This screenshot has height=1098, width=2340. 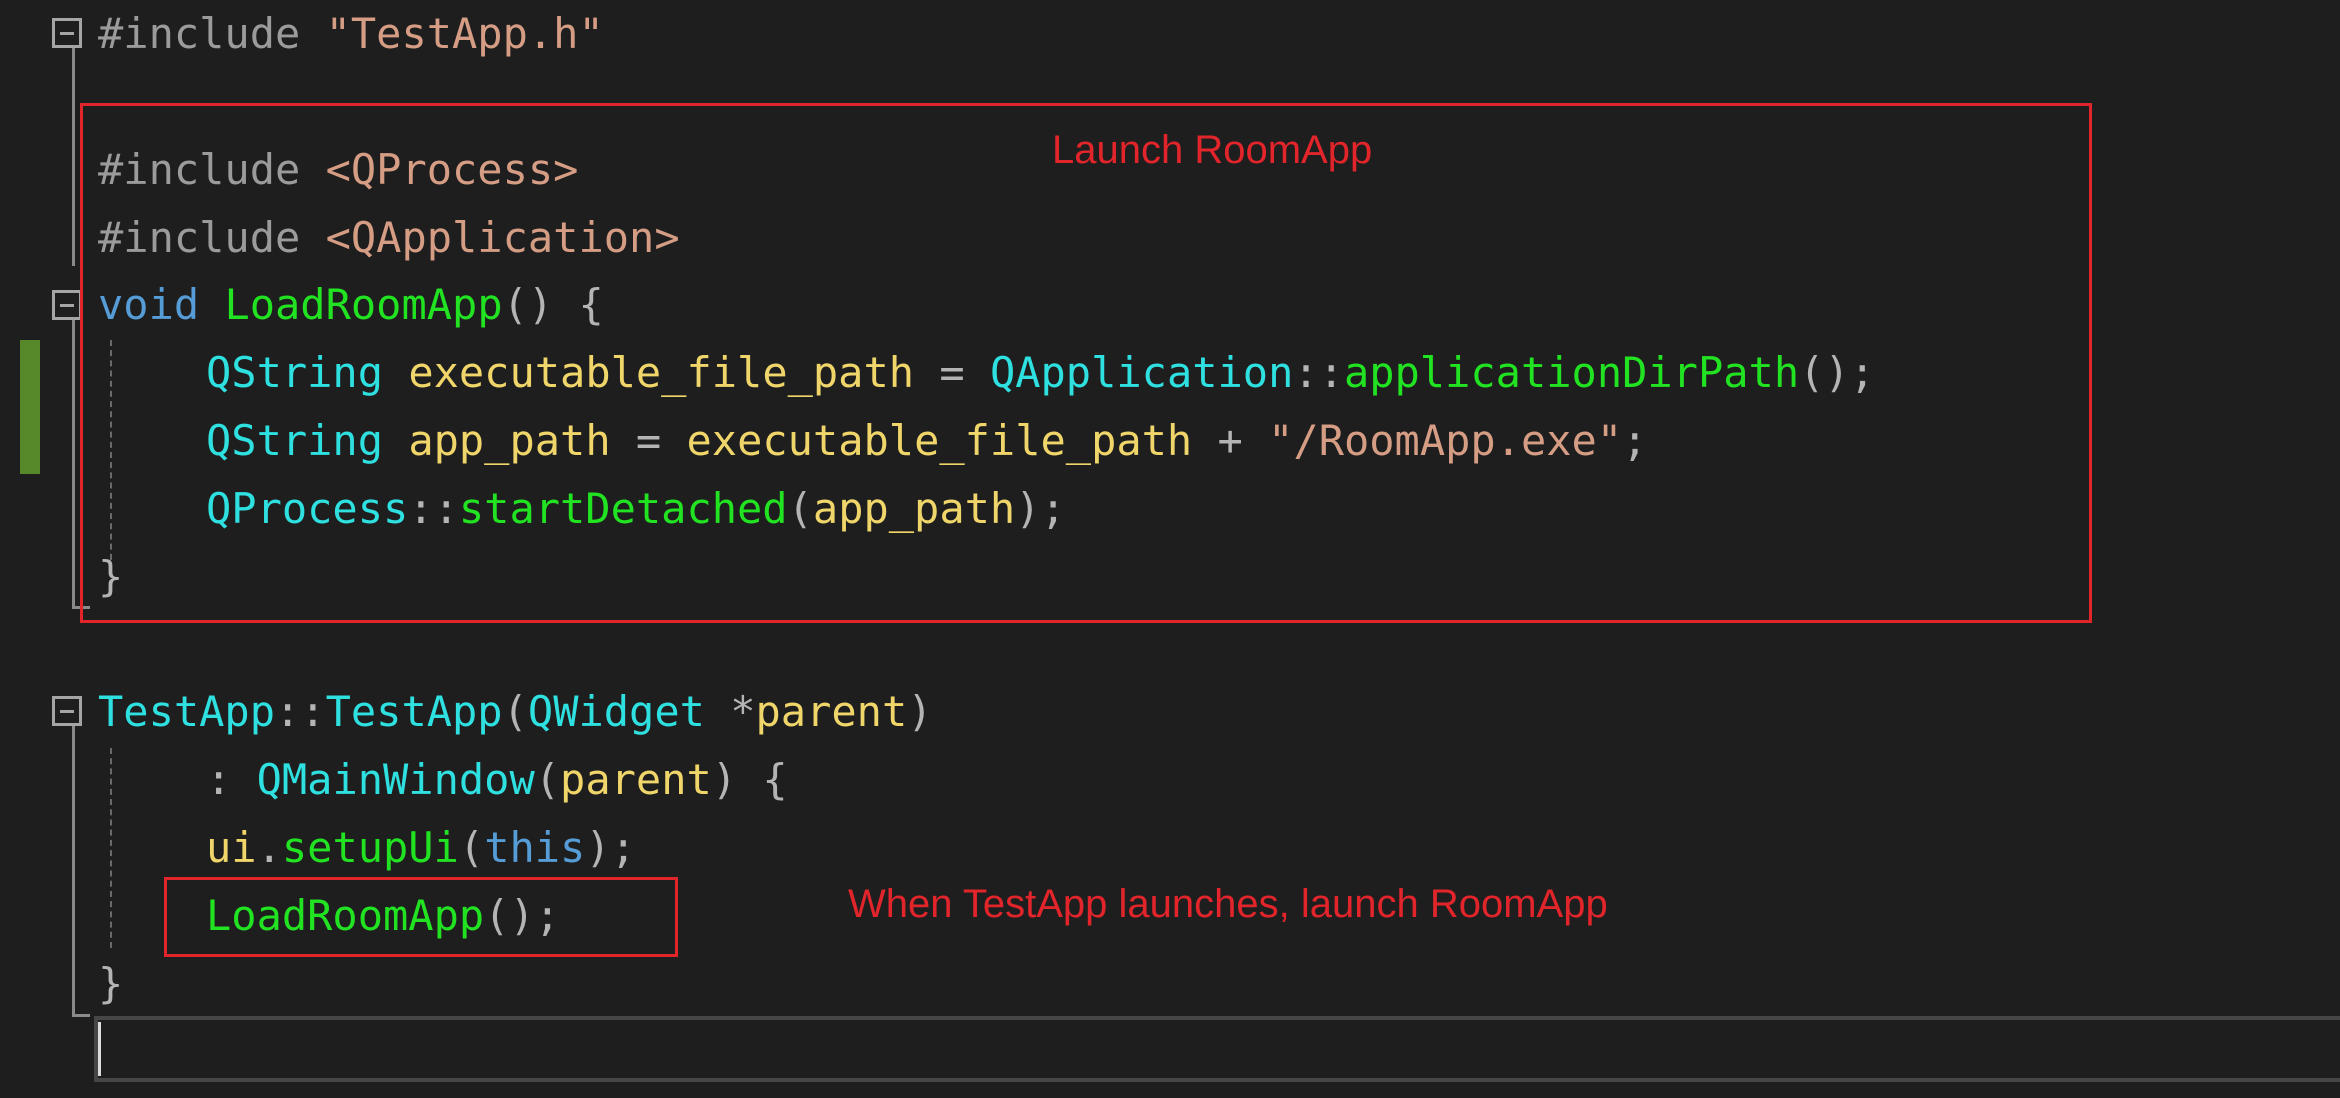 I want to click on annotation-box-call, so click(x=421, y=917).